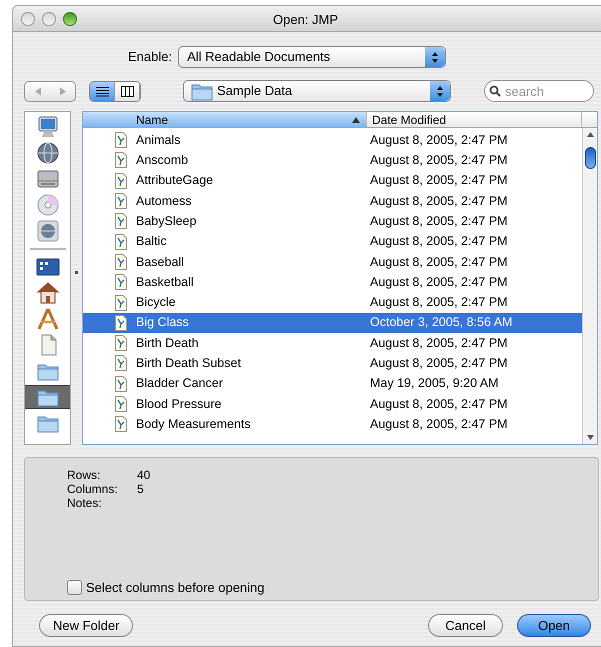  Describe the element at coordinates (48, 205) in the screenshot. I see `disc-icon` at that location.